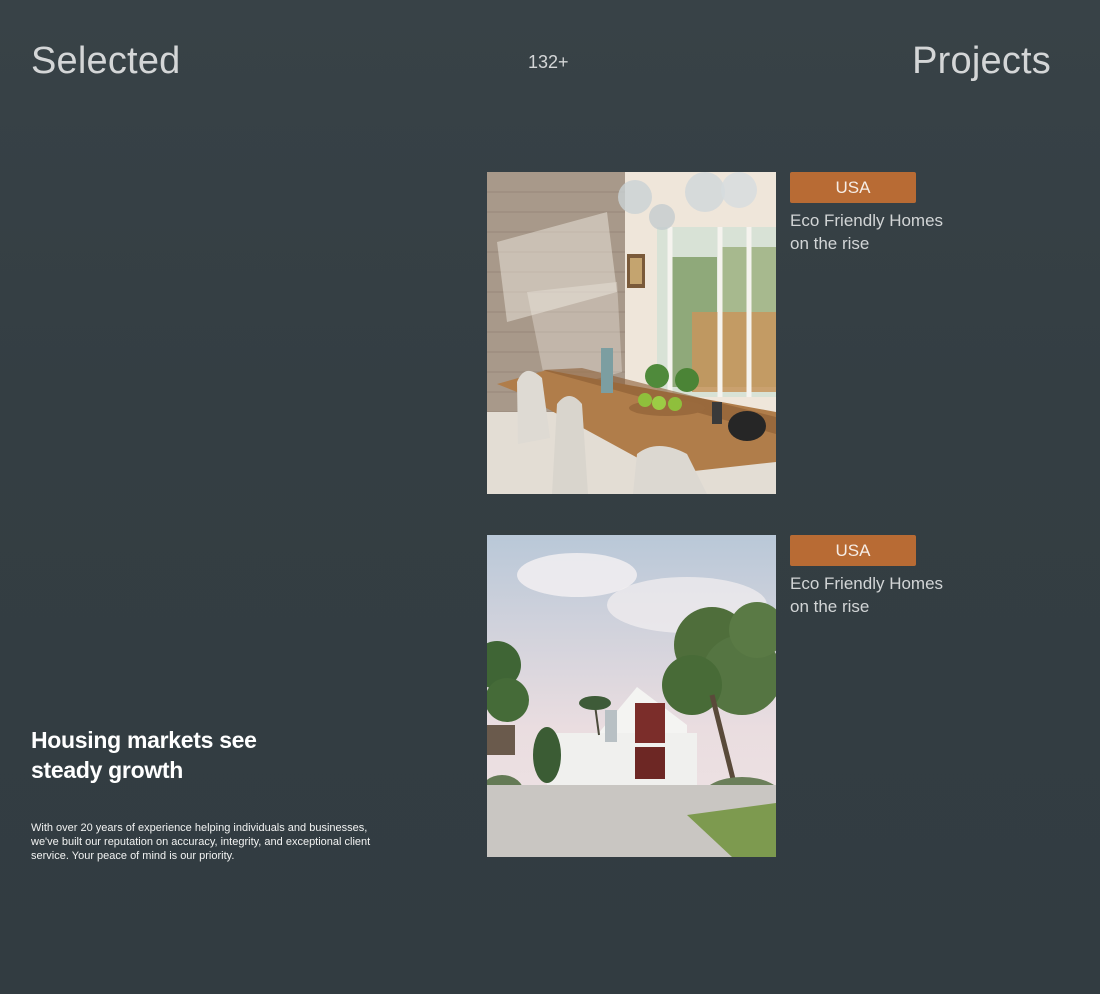  Describe the element at coordinates (981, 61) in the screenshot. I see `heading-projects: Projects` at that location.